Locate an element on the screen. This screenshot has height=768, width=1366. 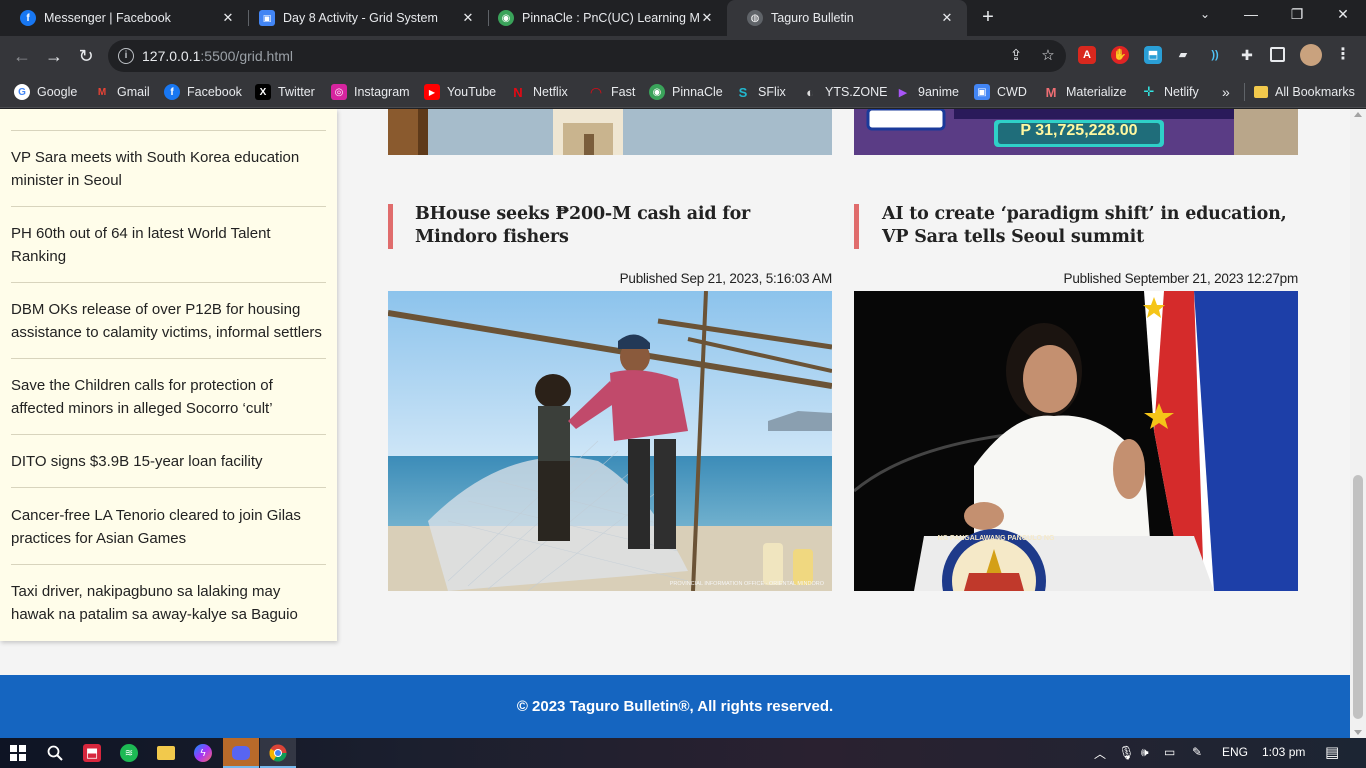
volume-icon: 🕪︎ is located at coordinates (1145, 752).